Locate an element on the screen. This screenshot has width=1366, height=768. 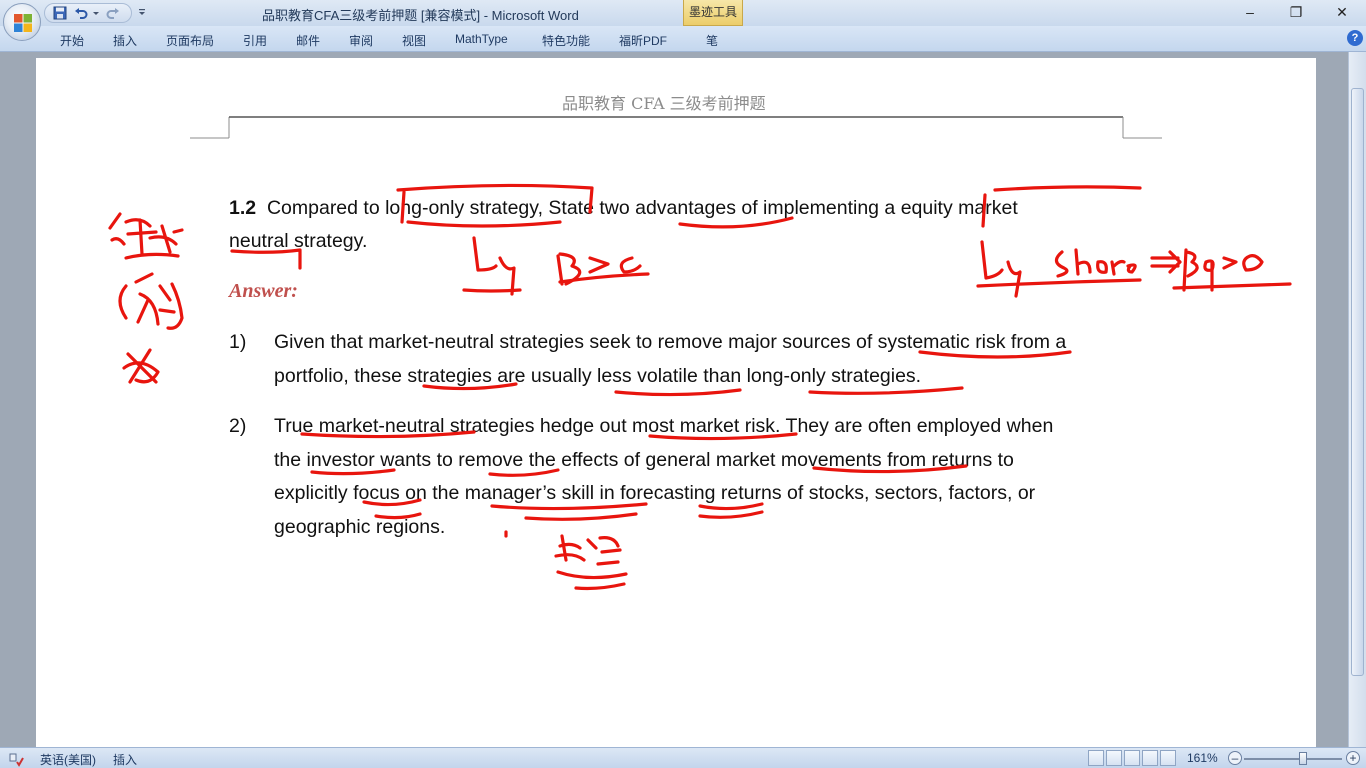
office-button is located at coordinates (22, 22).